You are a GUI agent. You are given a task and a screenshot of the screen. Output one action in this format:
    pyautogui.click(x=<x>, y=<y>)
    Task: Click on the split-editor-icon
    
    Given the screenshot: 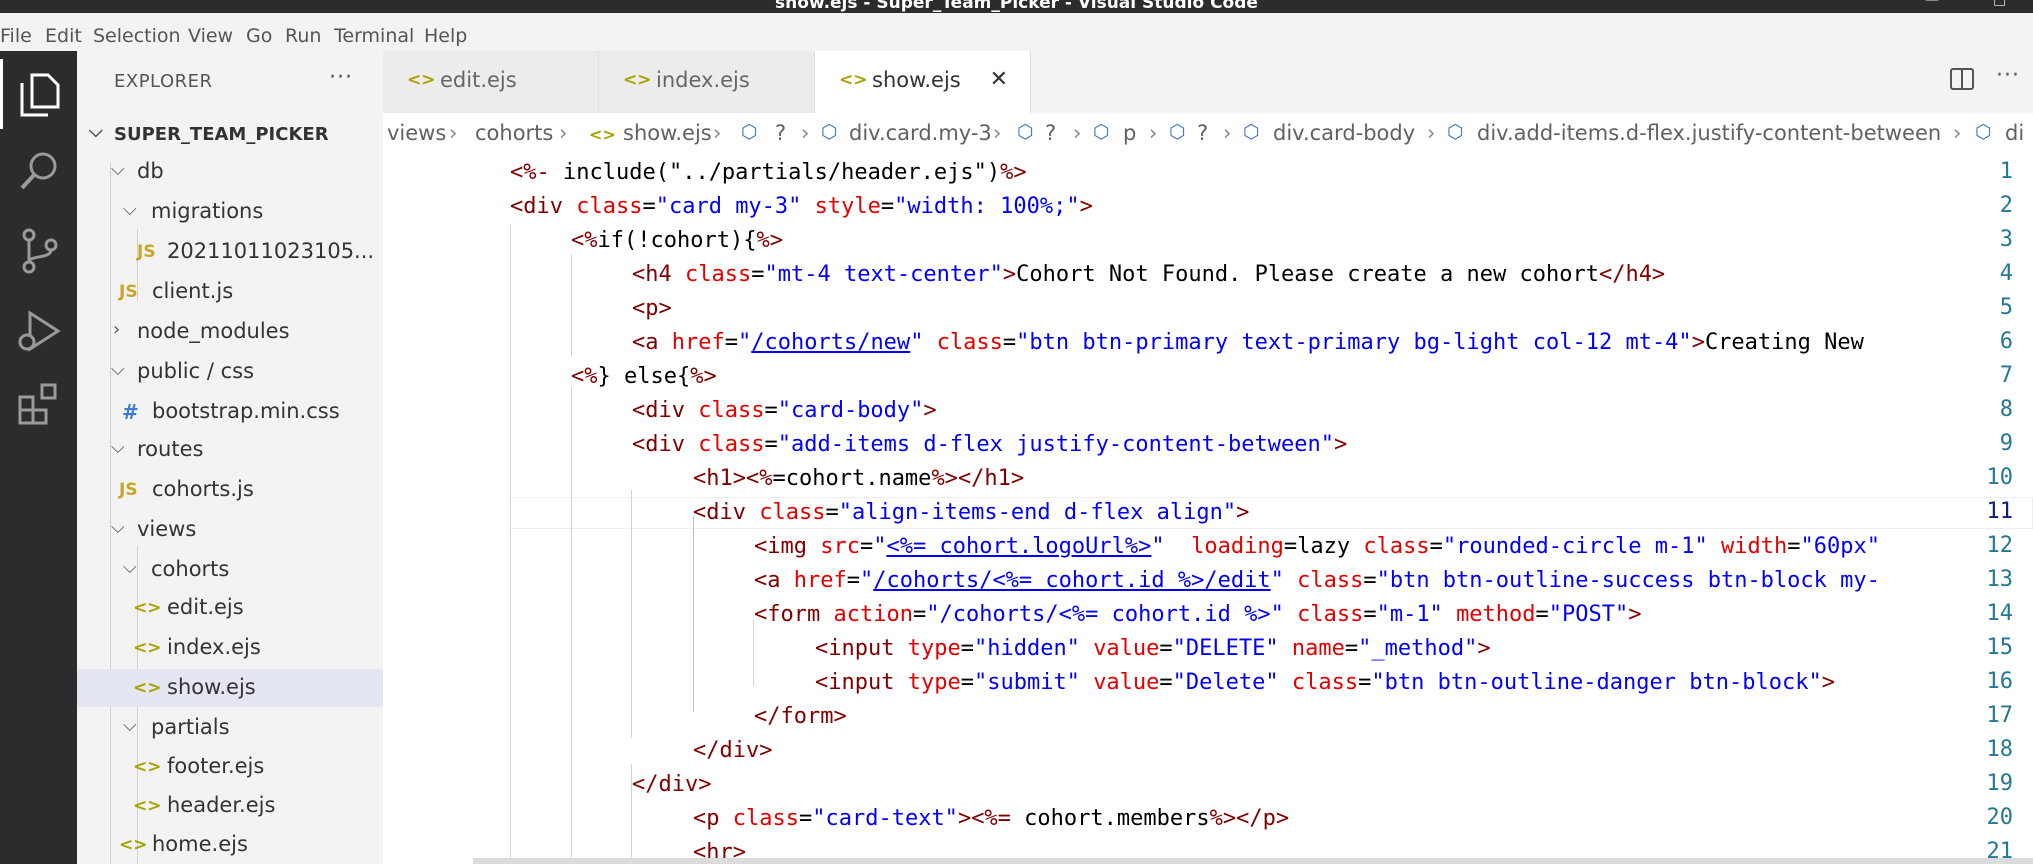 What is the action you would take?
    pyautogui.click(x=1962, y=82)
    